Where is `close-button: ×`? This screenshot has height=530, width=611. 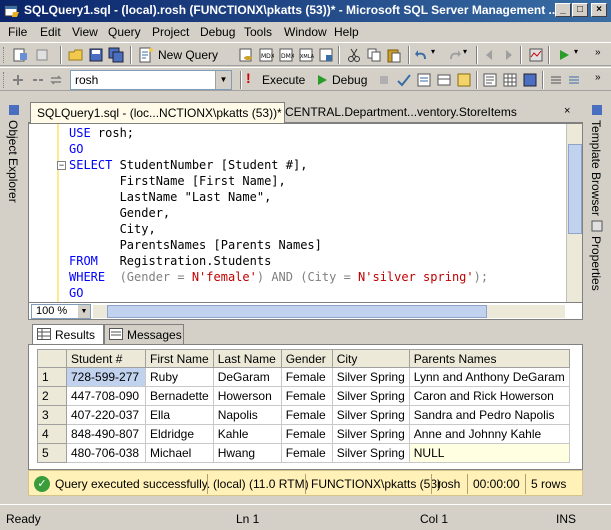 close-button: × is located at coordinates (599, 10).